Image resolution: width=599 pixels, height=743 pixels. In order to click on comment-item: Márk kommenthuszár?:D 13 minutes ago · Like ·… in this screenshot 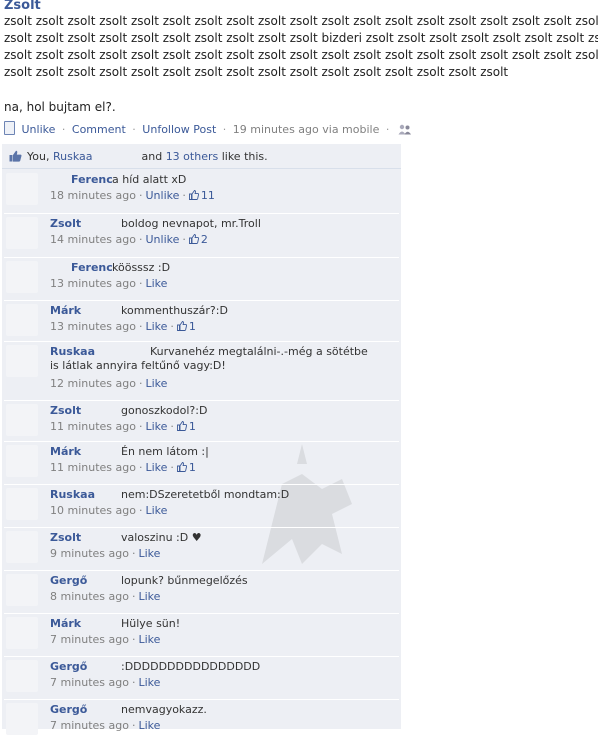, I will do `click(201, 321)`.